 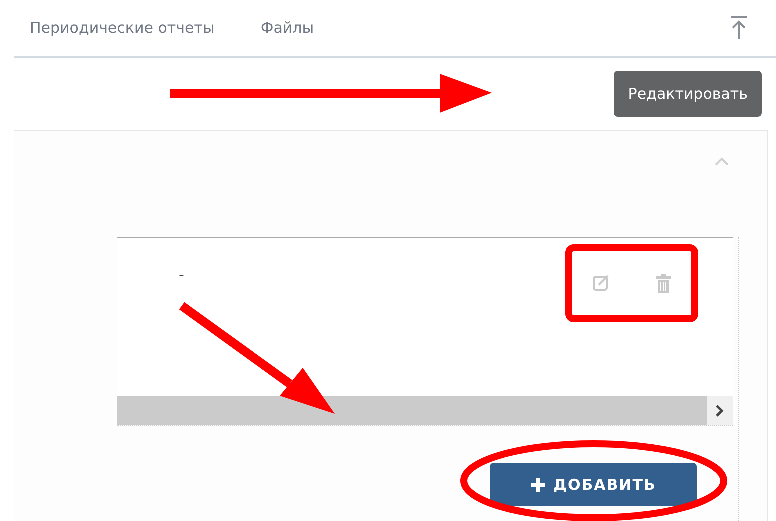 I want to click on scroll-to-top-icon, so click(x=739, y=28).